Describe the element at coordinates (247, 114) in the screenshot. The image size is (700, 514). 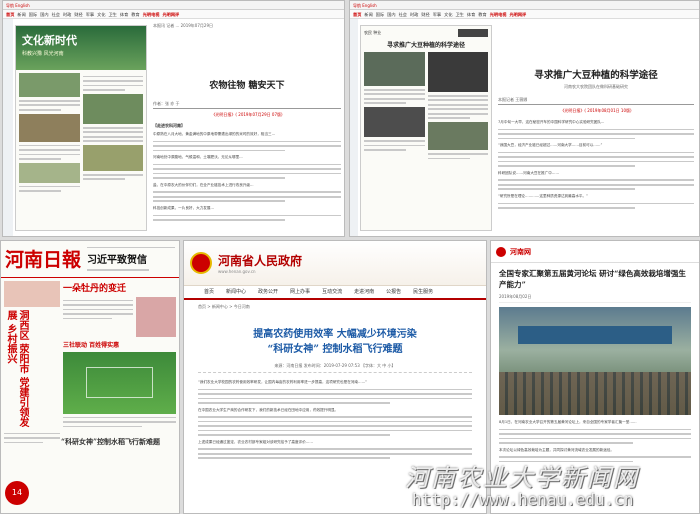
I see `article-date: 《光明日报》( 2019年07月29日 07版)` at that location.